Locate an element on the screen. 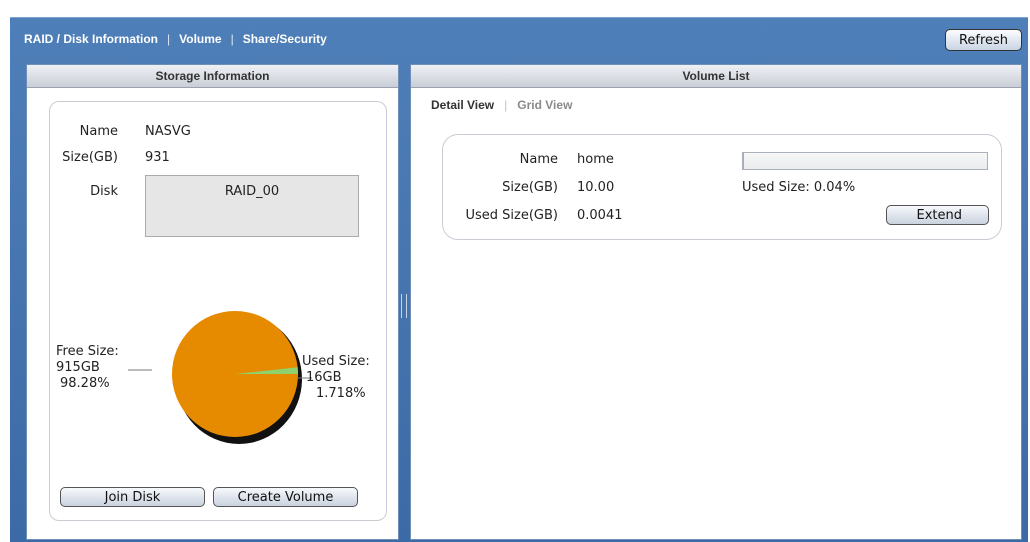 The width and height of the screenshot is (1030, 542). refresh-button: Refresh is located at coordinates (983, 40).